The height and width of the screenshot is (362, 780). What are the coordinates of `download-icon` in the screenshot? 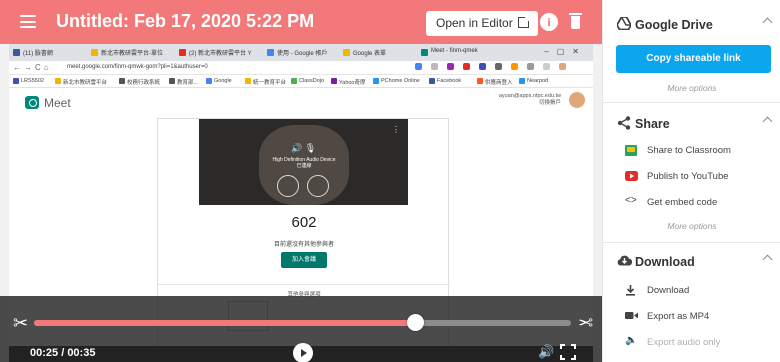 It's located at (631, 290).